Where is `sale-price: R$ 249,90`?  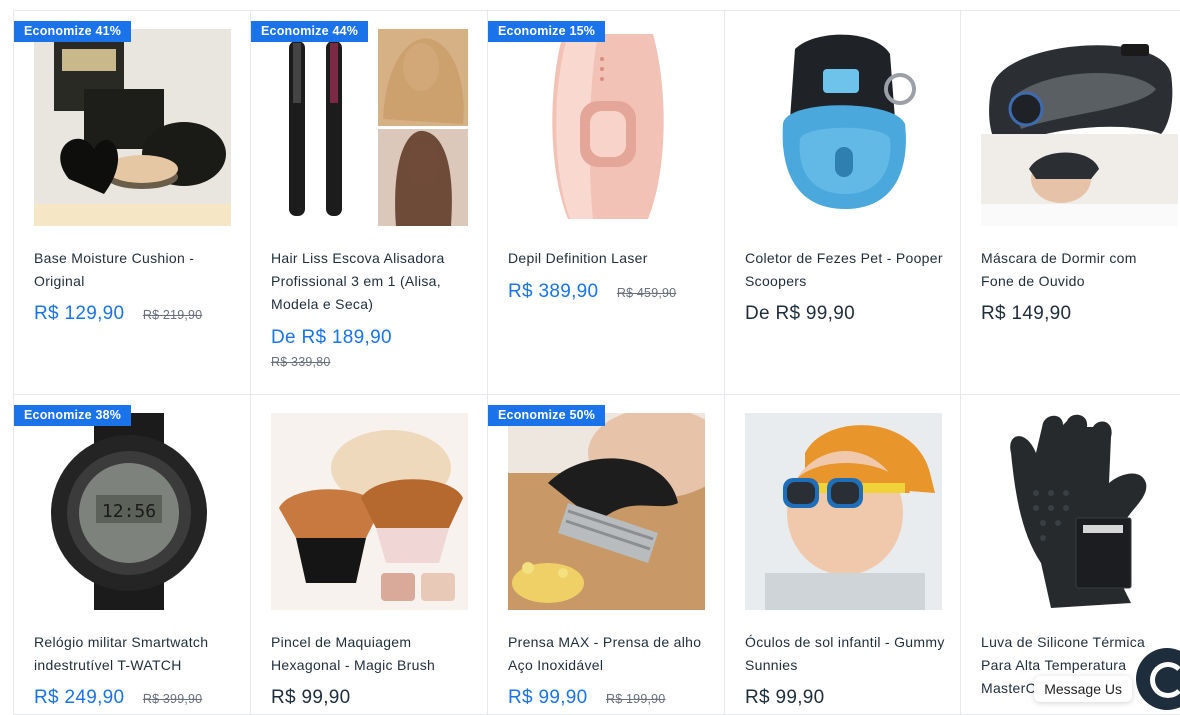 sale-price: R$ 249,90 is located at coordinates (79, 697).